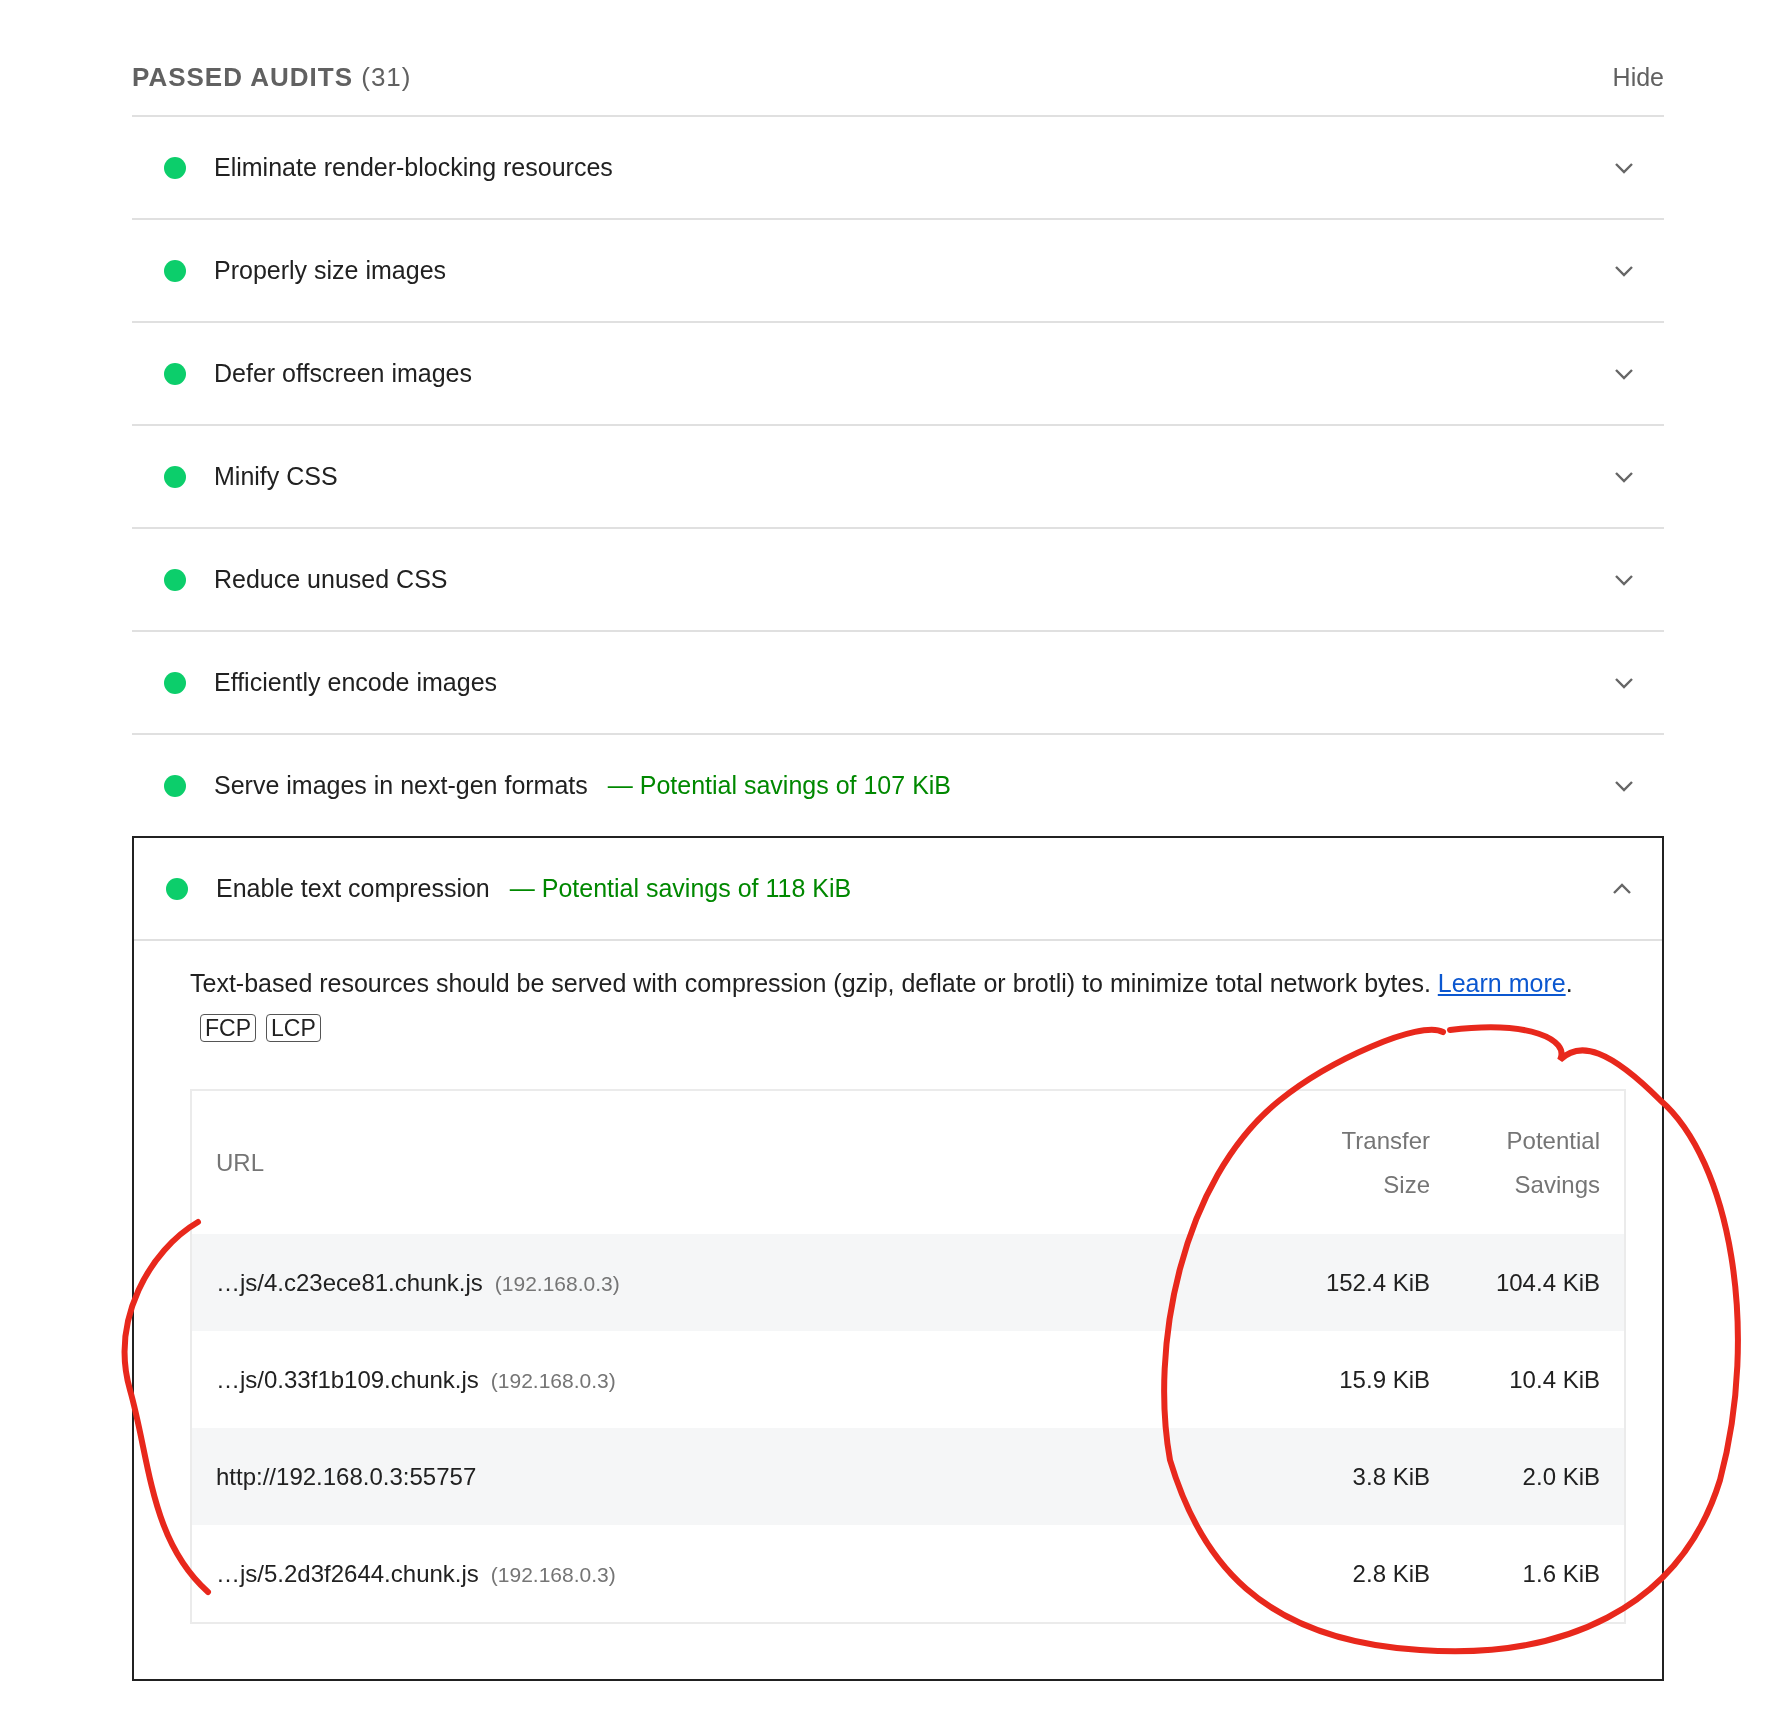 The width and height of the screenshot is (1770, 1718). Describe the element at coordinates (228, 1028) in the screenshot. I see `metric-tag: FCP` at that location.